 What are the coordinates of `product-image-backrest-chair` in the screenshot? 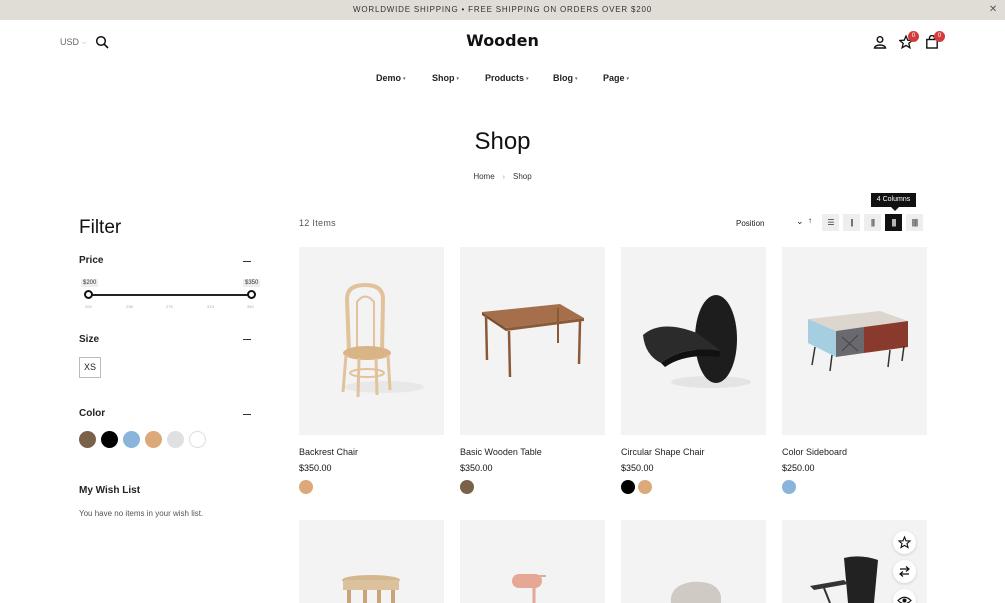 It's located at (371, 341).